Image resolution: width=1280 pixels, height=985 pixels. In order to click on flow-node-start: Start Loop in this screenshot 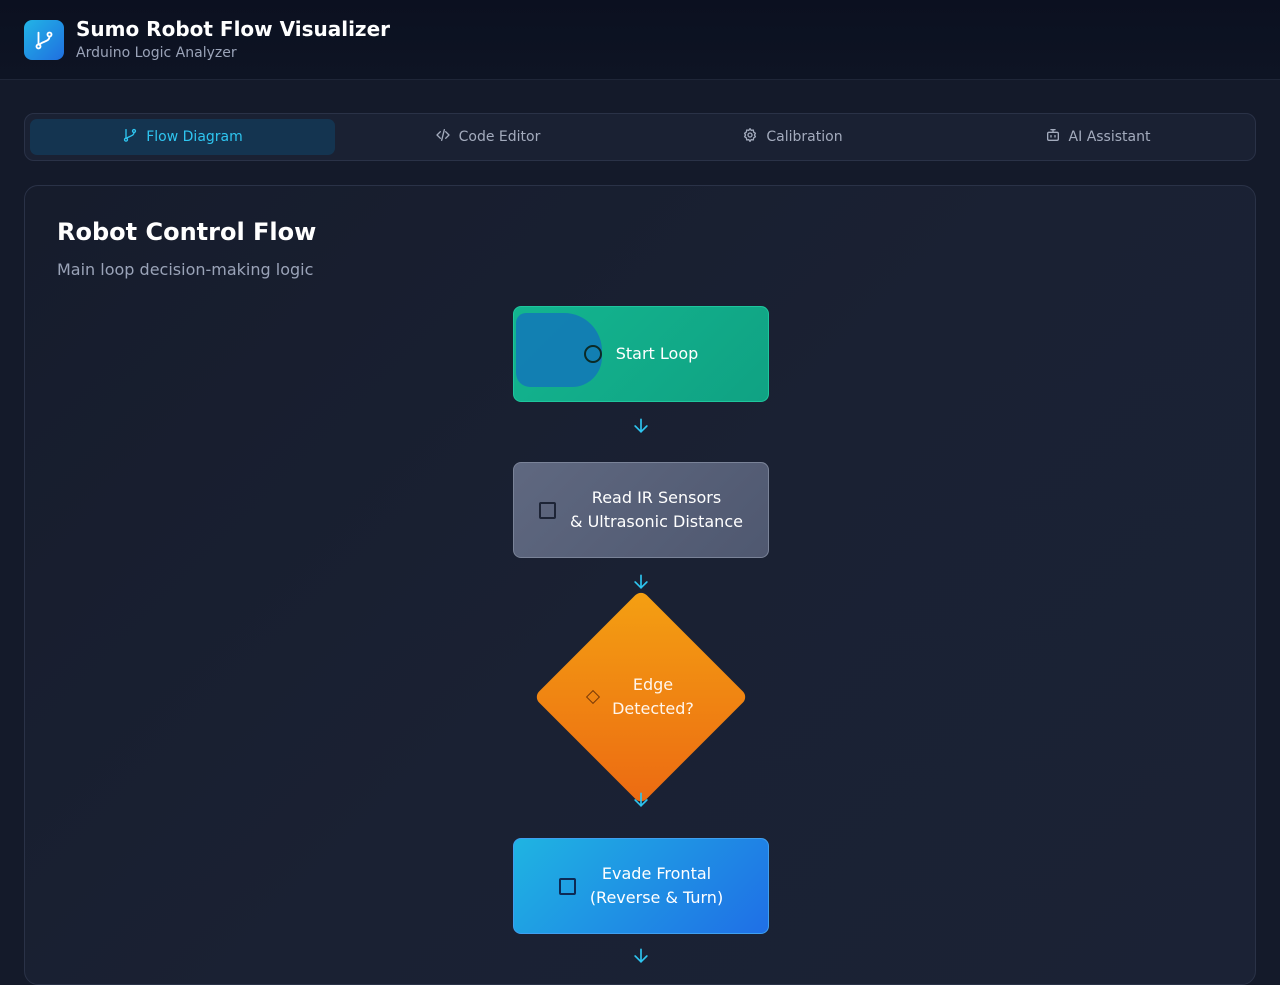, I will do `click(641, 354)`.